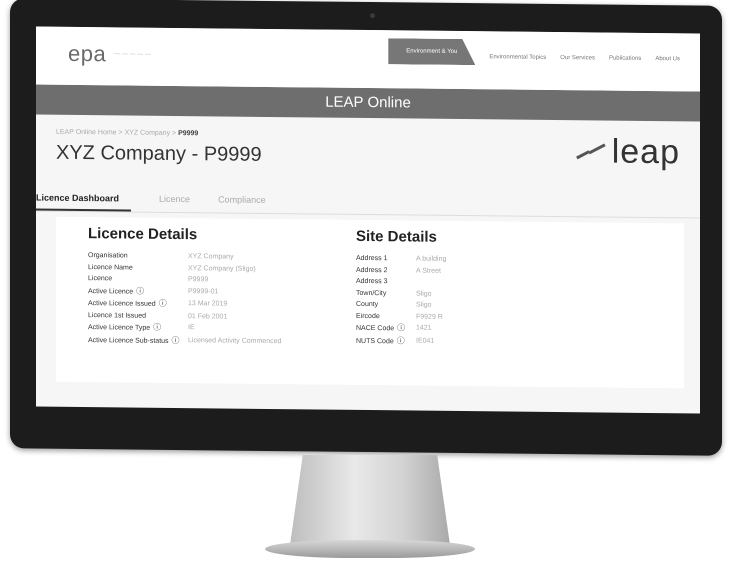 This screenshot has width=731, height=563. What do you see at coordinates (431, 51) in the screenshot?
I see `nav-environment-and-you: Environment & You` at bounding box center [431, 51].